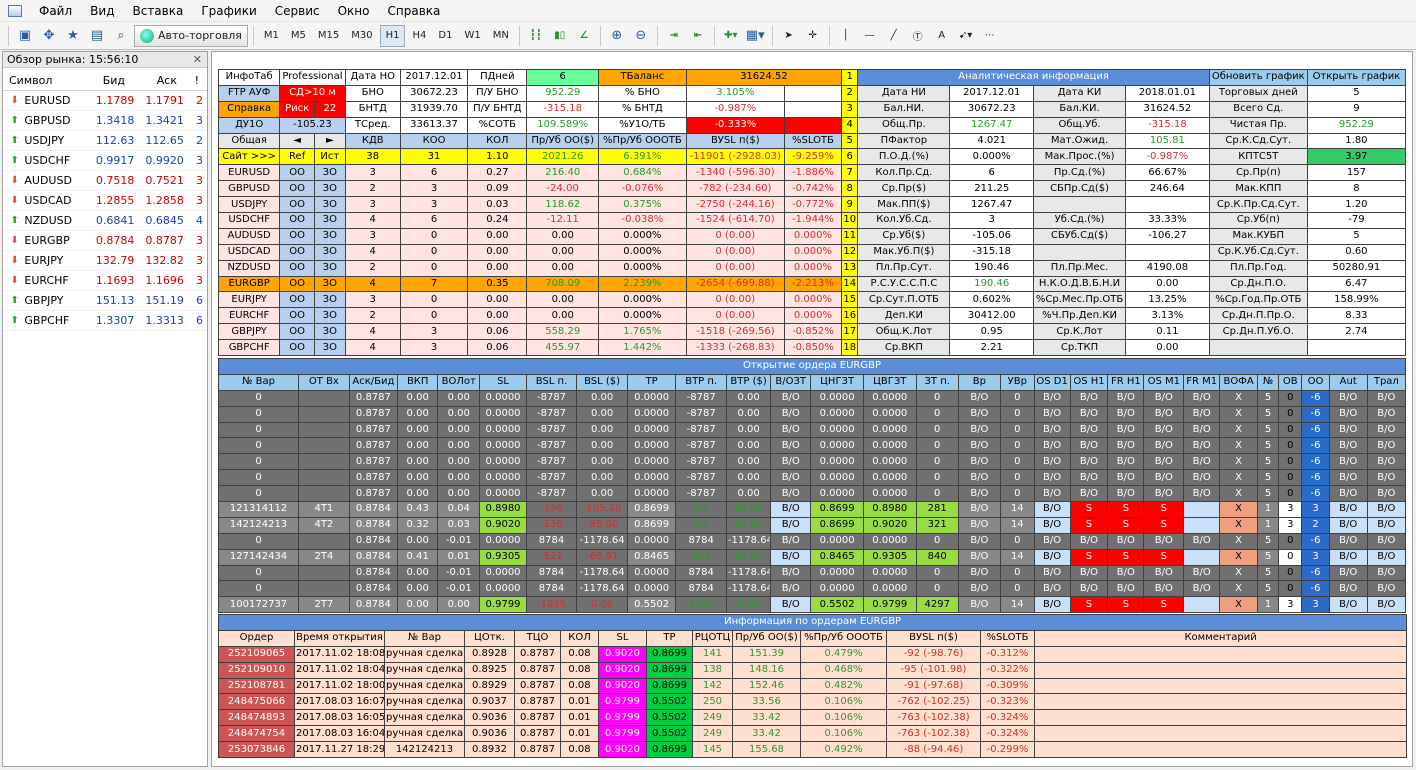  What do you see at coordinates (990, 36) in the screenshot?
I see `periods-icon: ⋯` at bounding box center [990, 36].